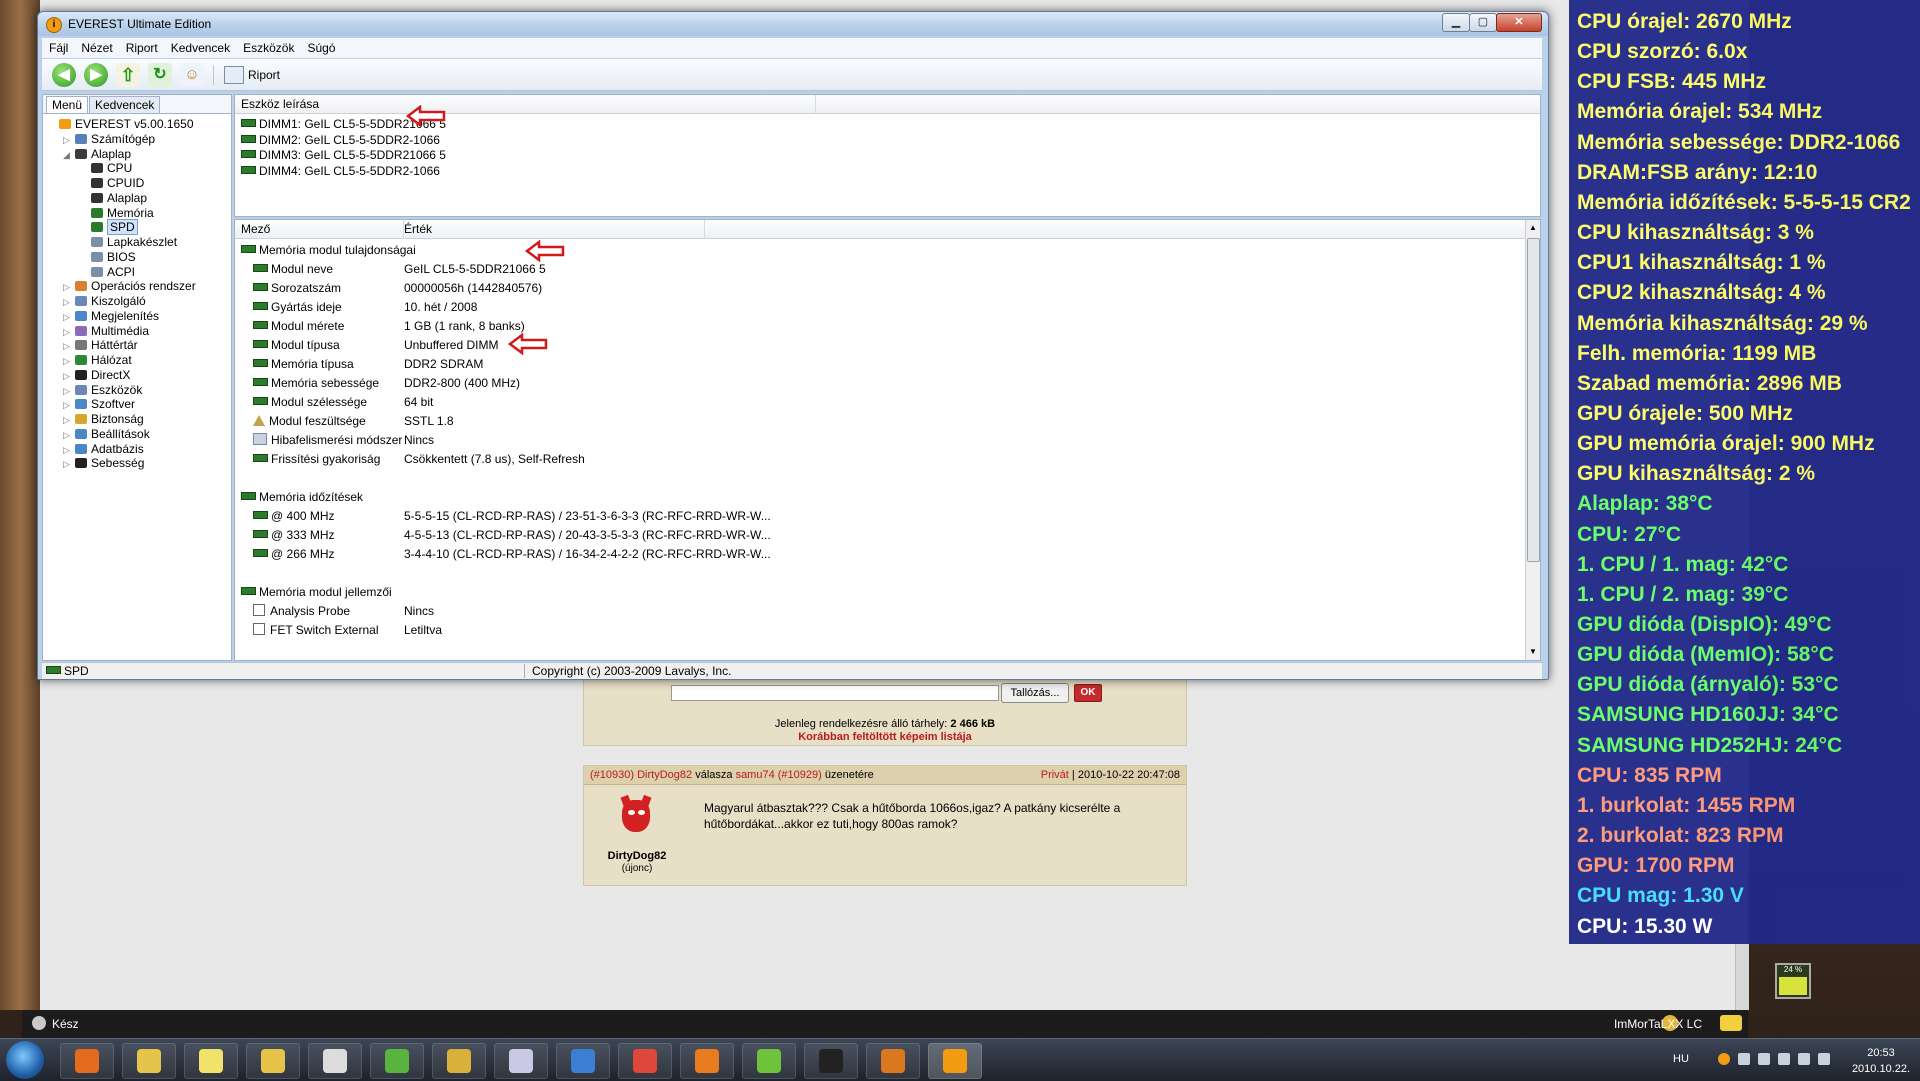 Image resolution: width=1920 pixels, height=1081 pixels. I want to click on previous-images-link: Korábban feltöltött képeim listája, so click(885, 737).